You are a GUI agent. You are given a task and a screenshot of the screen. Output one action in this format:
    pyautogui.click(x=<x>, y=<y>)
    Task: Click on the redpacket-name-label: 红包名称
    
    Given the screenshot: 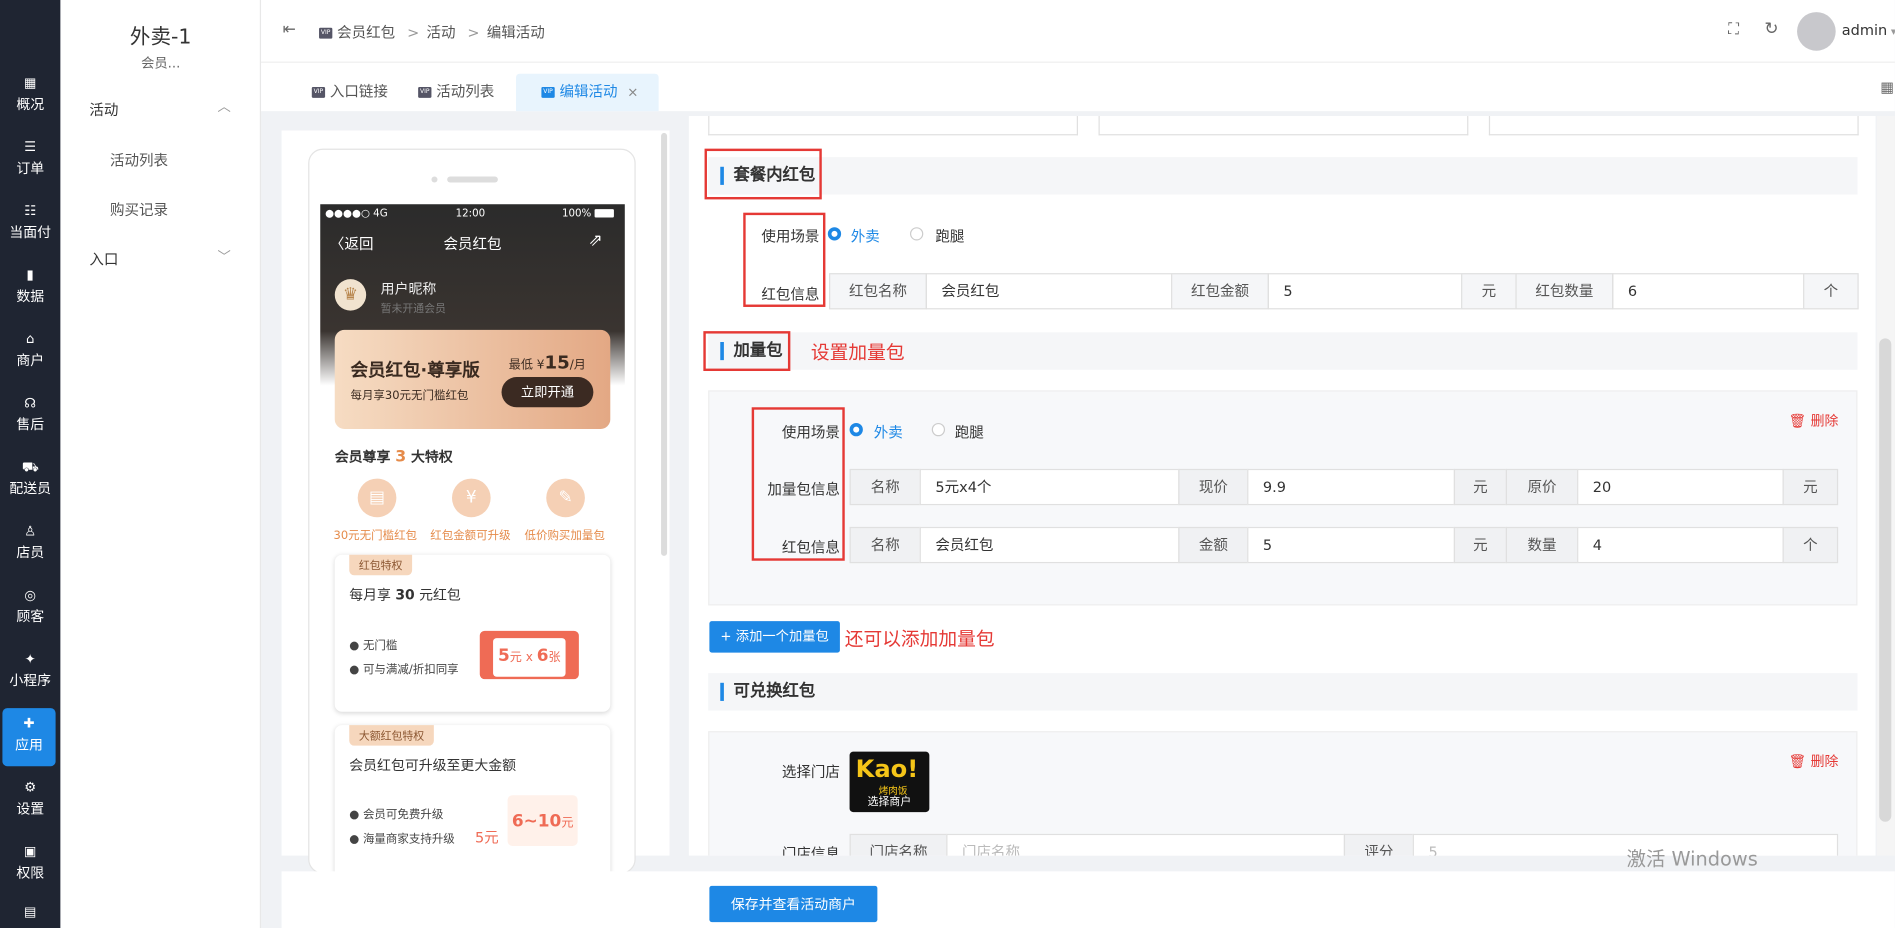 What is the action you would take?
    pyautogui.click(x=878, y=291)
    